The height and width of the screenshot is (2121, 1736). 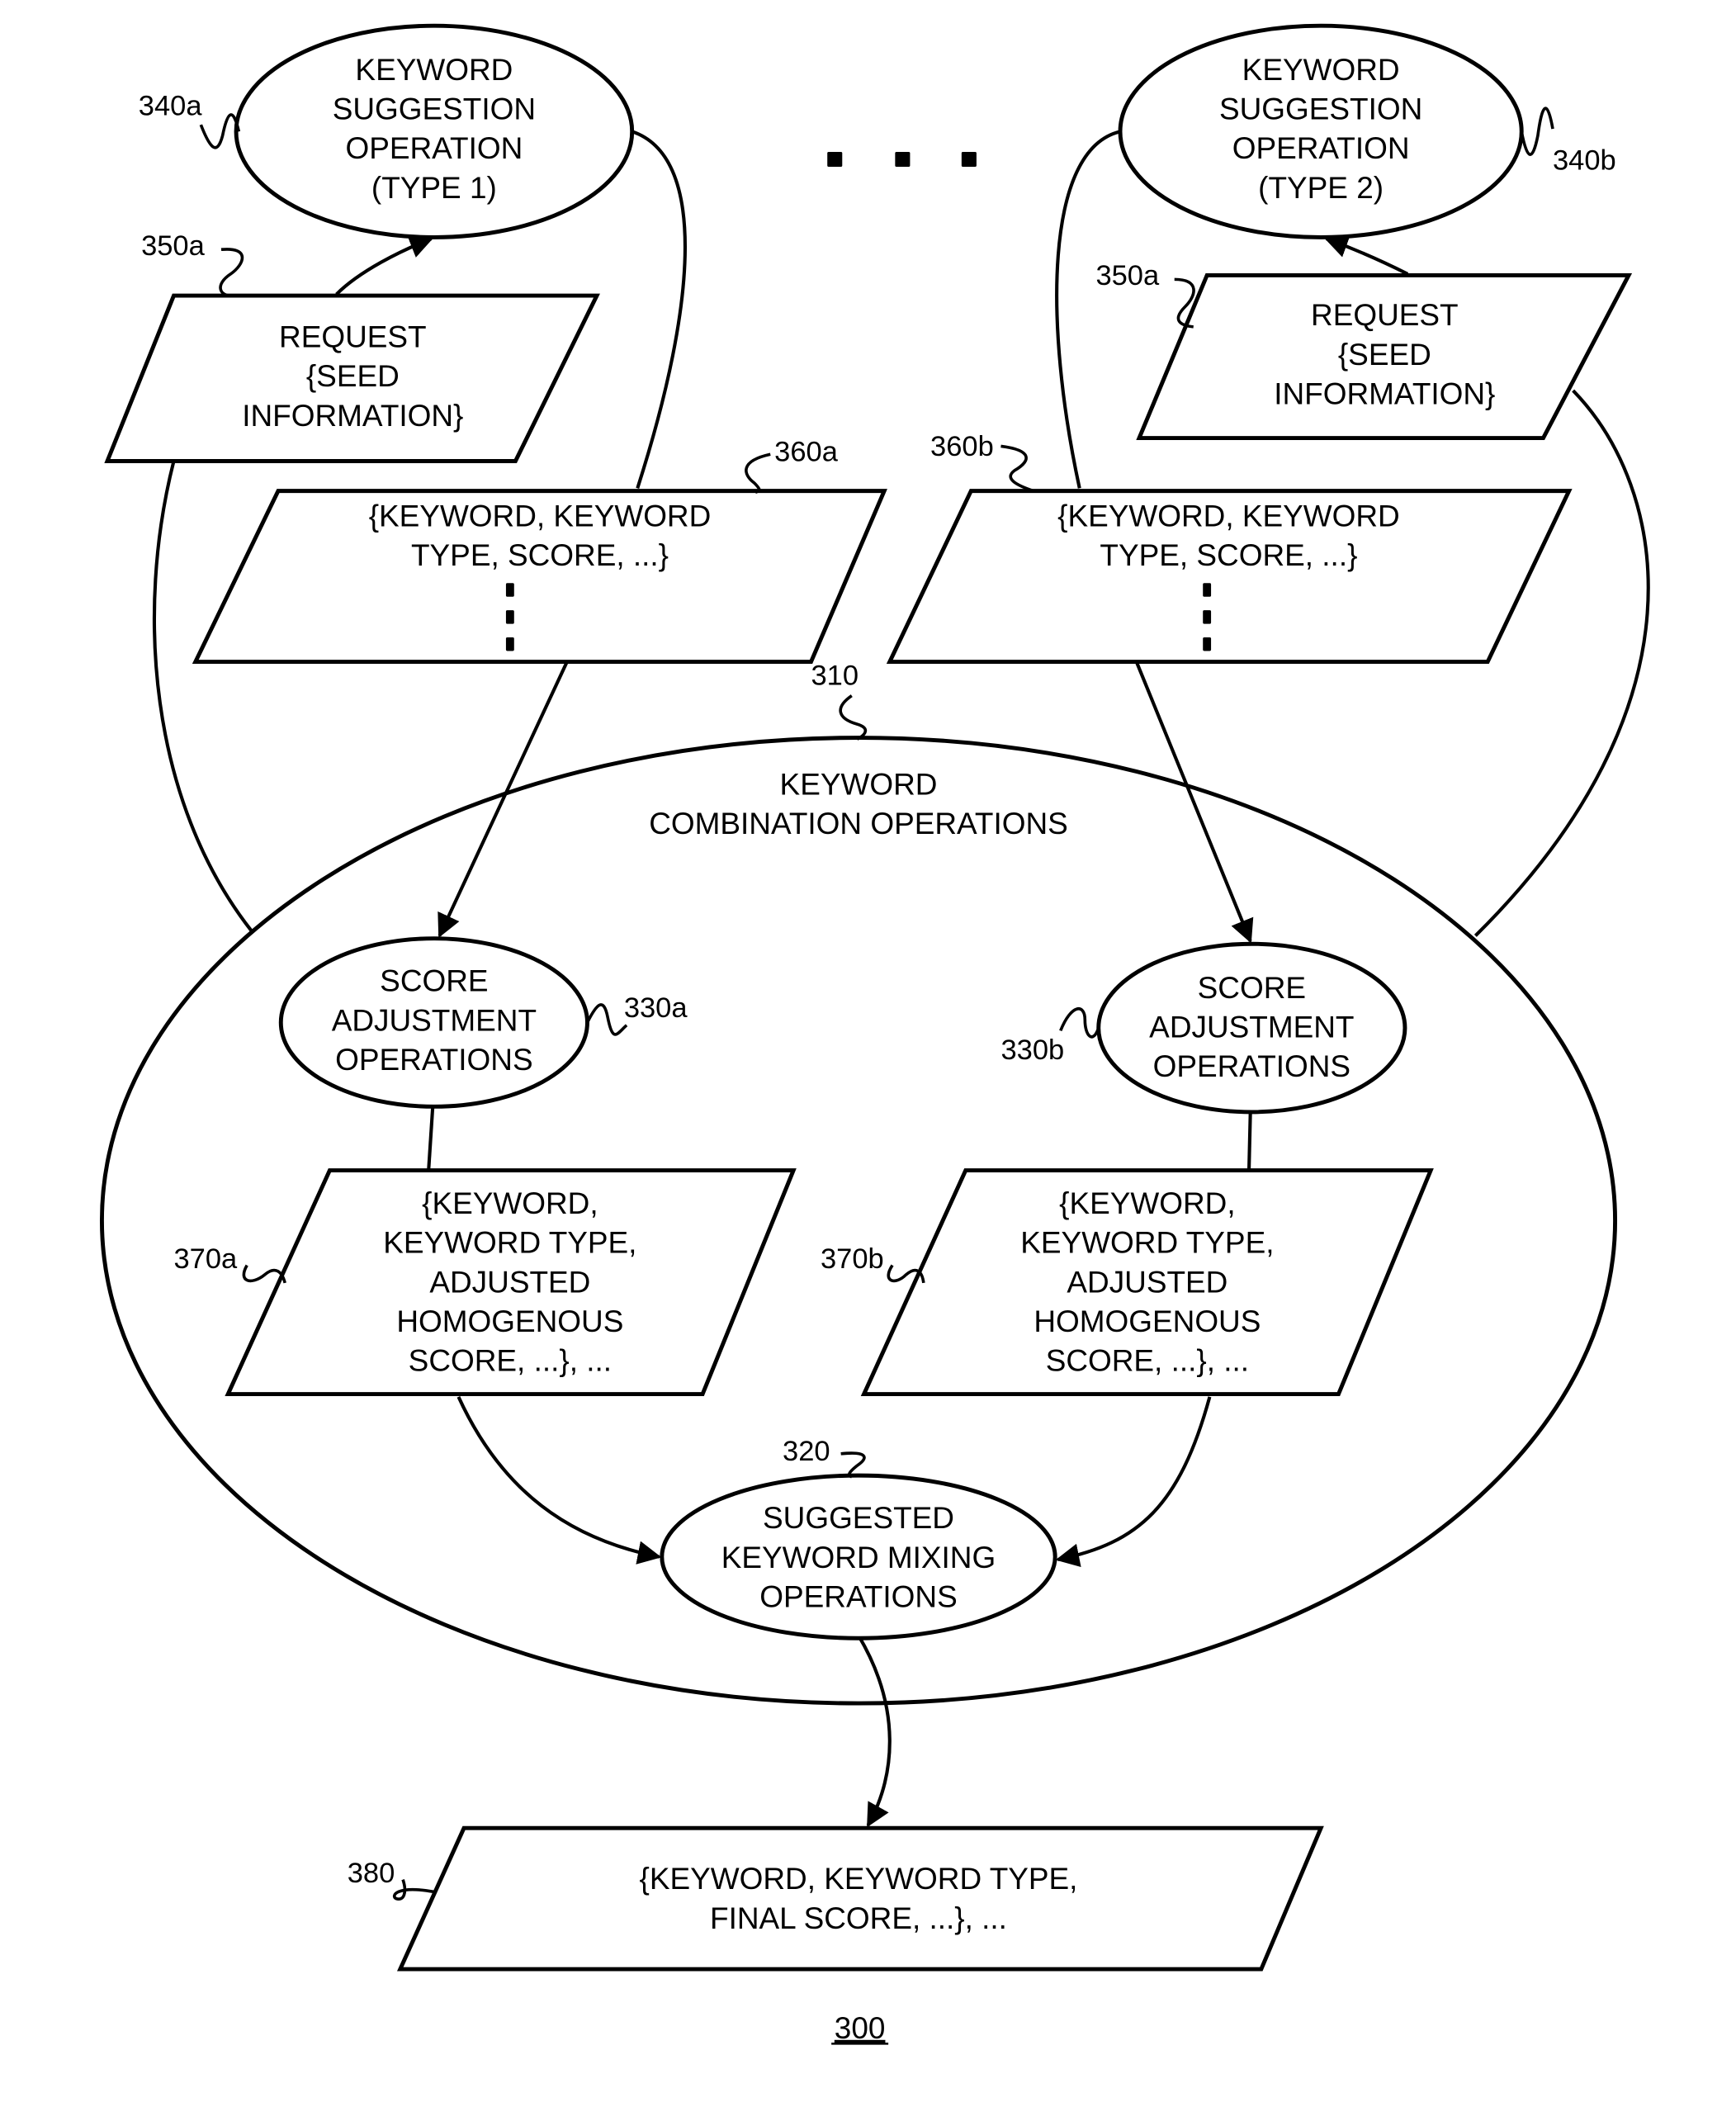 I want to click on keyword-list-360b: {KEYWORD, KEYWORD TYPE, SCORE, ...}, so click(x=1229, y=577).